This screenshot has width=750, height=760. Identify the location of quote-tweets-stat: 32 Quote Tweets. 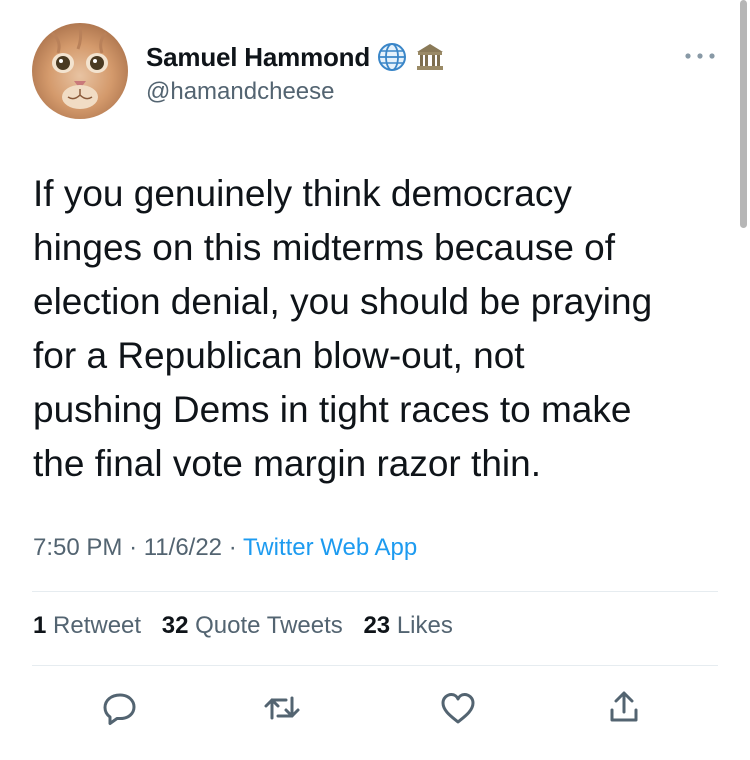
(252, 625).